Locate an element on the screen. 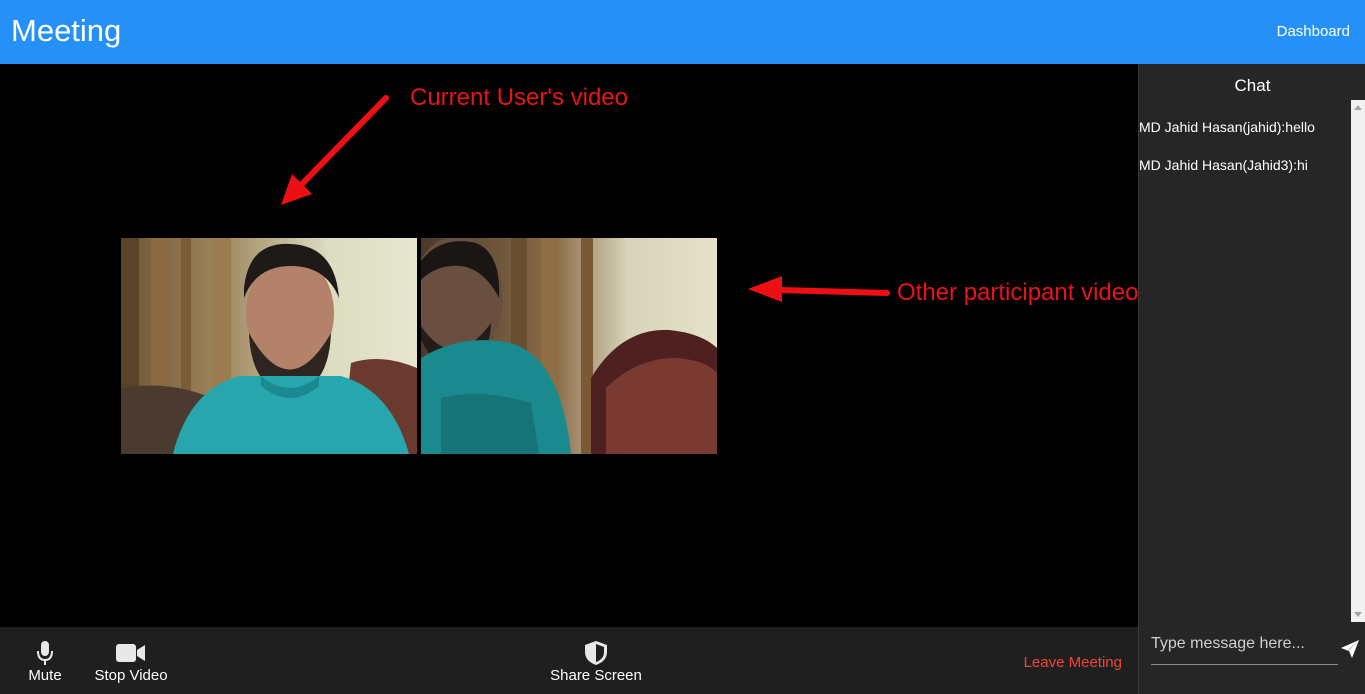  current-user-video is located at coordinates (269, 346).